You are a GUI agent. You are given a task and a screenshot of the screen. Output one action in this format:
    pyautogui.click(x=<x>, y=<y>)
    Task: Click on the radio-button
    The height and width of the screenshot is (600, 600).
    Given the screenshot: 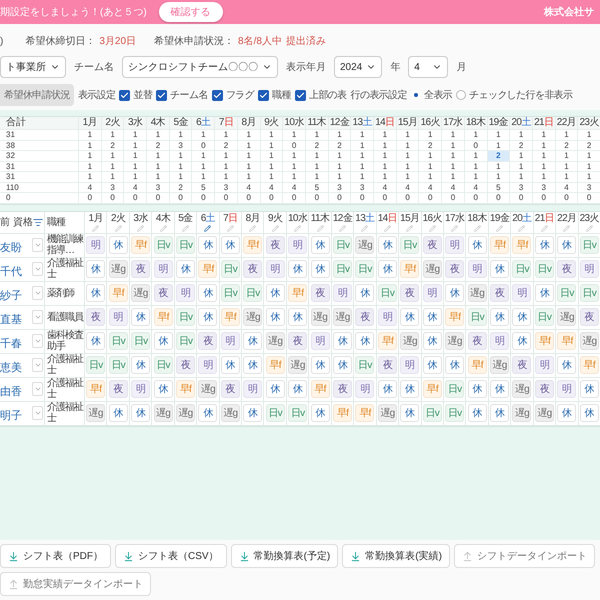 What is the action you would take?
    pyautogui.click(x=461, y=95)
    